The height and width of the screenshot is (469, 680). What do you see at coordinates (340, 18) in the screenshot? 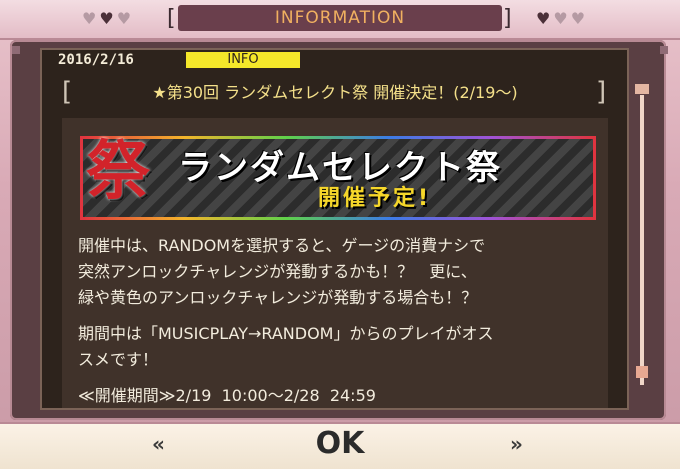
I see `window-title: INFORMATION` at bounding box center [340, 18].